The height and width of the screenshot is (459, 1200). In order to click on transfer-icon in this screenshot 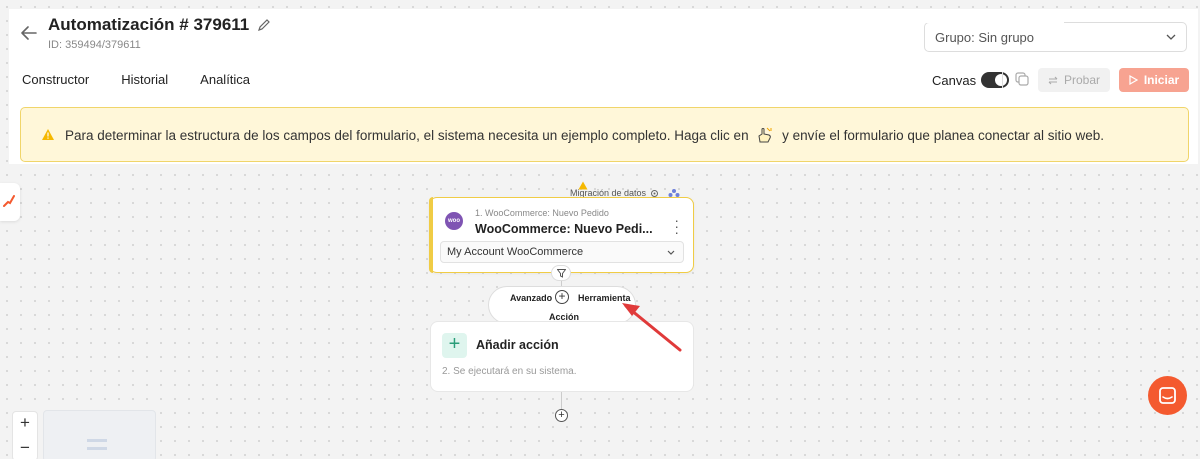, I will do `click(1053, 80)`.